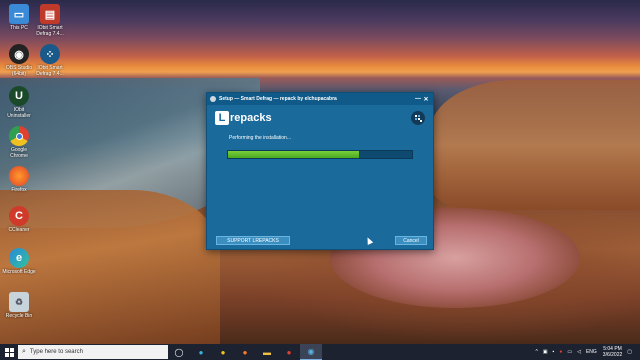  I want to click on edge-icon: ●, so click(201, 352).